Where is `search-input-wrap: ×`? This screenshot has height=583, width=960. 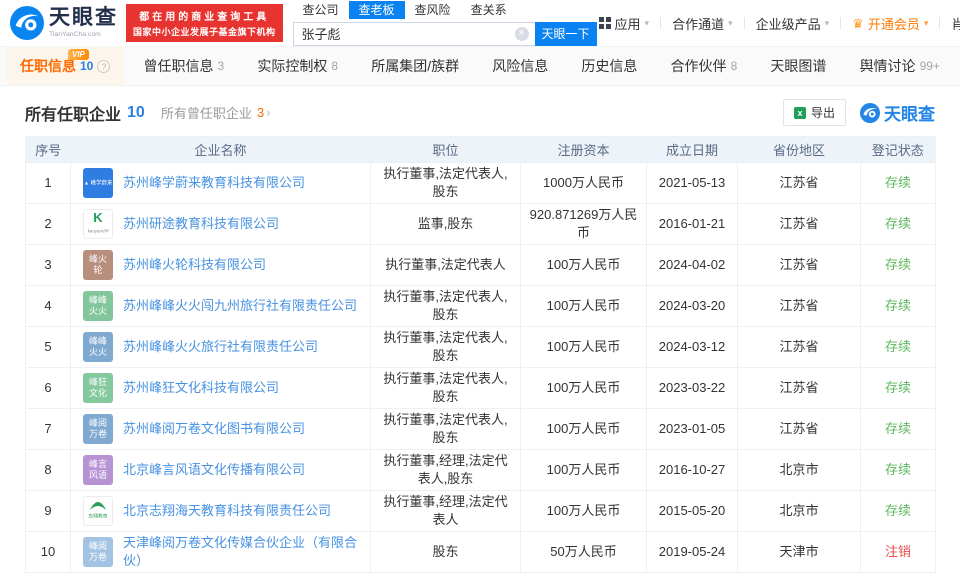
search-input-wrap: × is located at coordinates (413, 33).